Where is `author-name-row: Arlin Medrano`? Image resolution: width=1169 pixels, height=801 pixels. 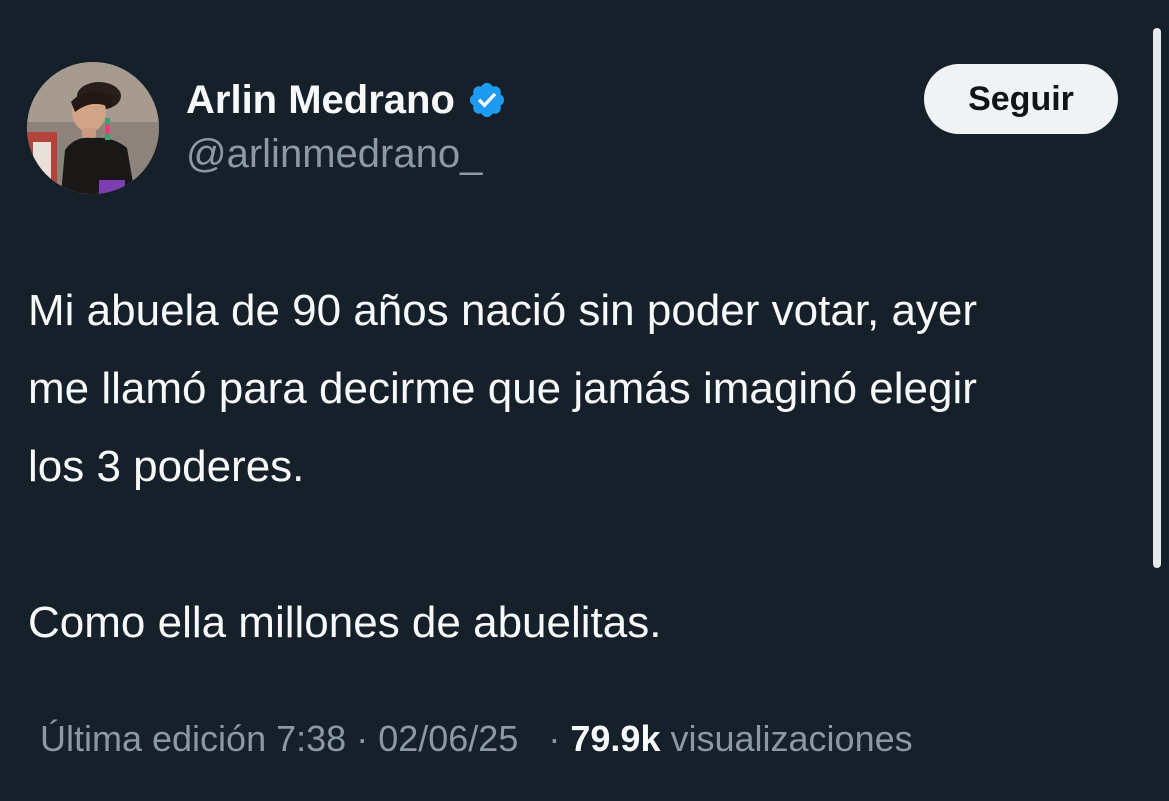 author-name-row: Arlin Medrano is located at coordinates (346, 100).